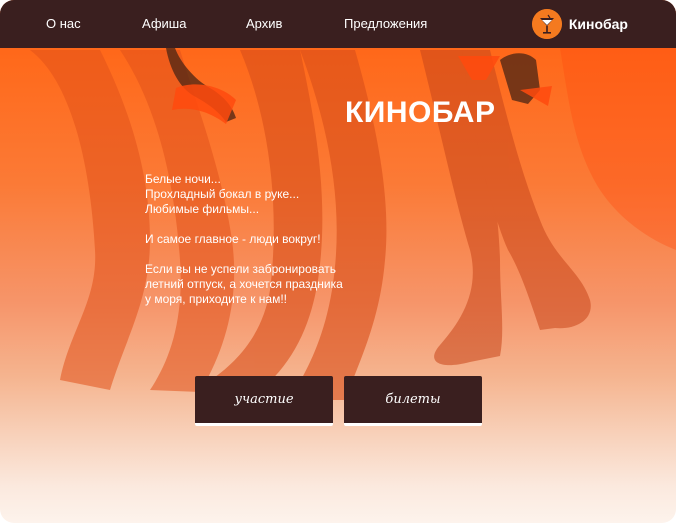  What do you see at coordinates (244, 284) in the screenshot?
I see `text-line: летний отпуск, а хочется праздника` at bounding box center [244, 284].